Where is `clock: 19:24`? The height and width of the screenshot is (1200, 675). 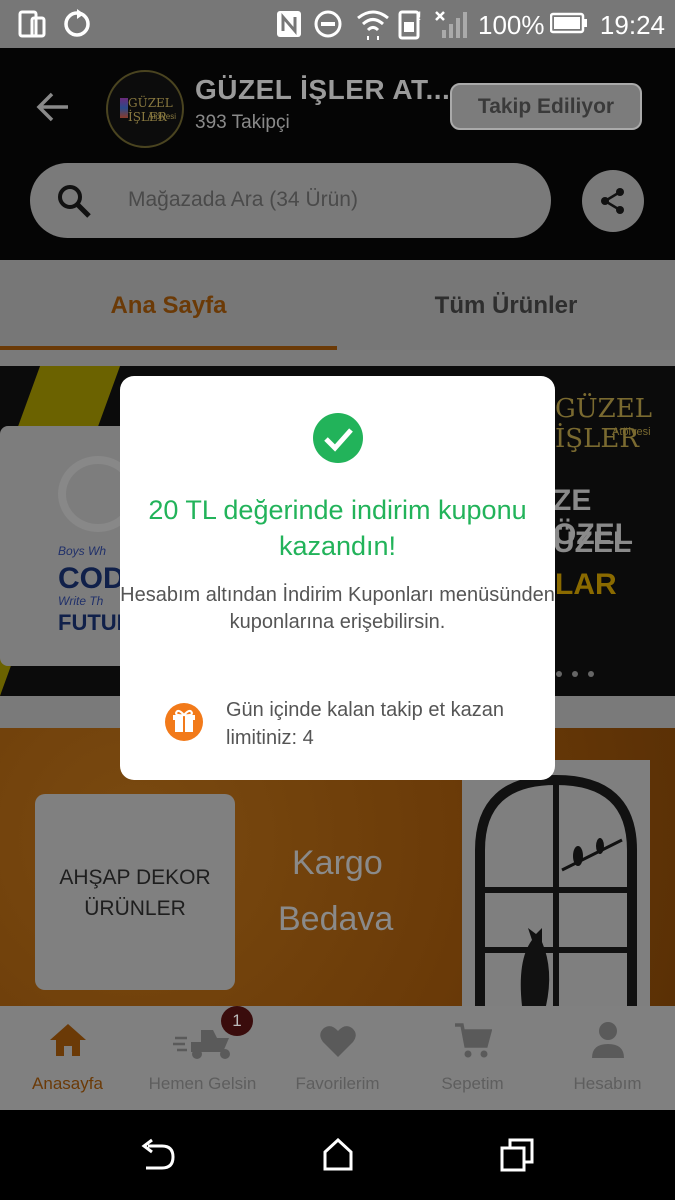
clock: 19:24 is located at coordinates (632, 25).